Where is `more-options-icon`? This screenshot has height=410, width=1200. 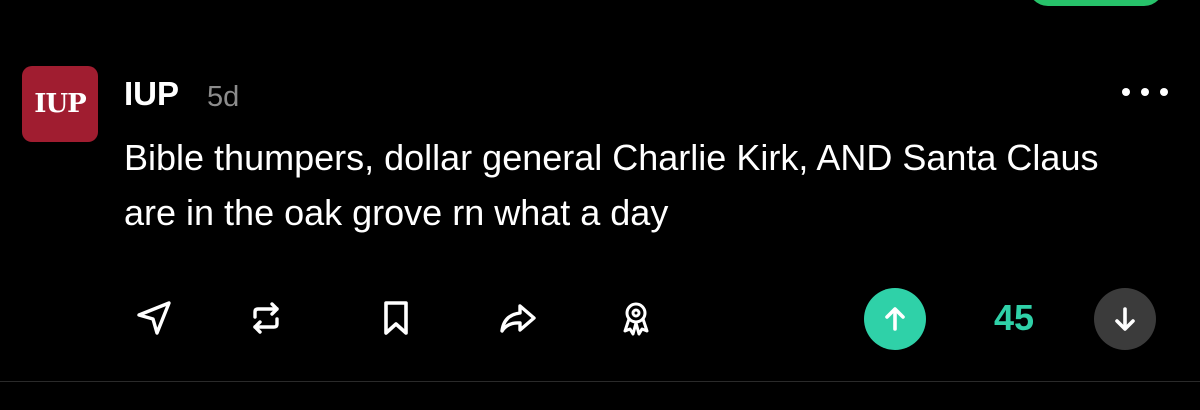 more-options-icon is located at coordinates (1145, 92).